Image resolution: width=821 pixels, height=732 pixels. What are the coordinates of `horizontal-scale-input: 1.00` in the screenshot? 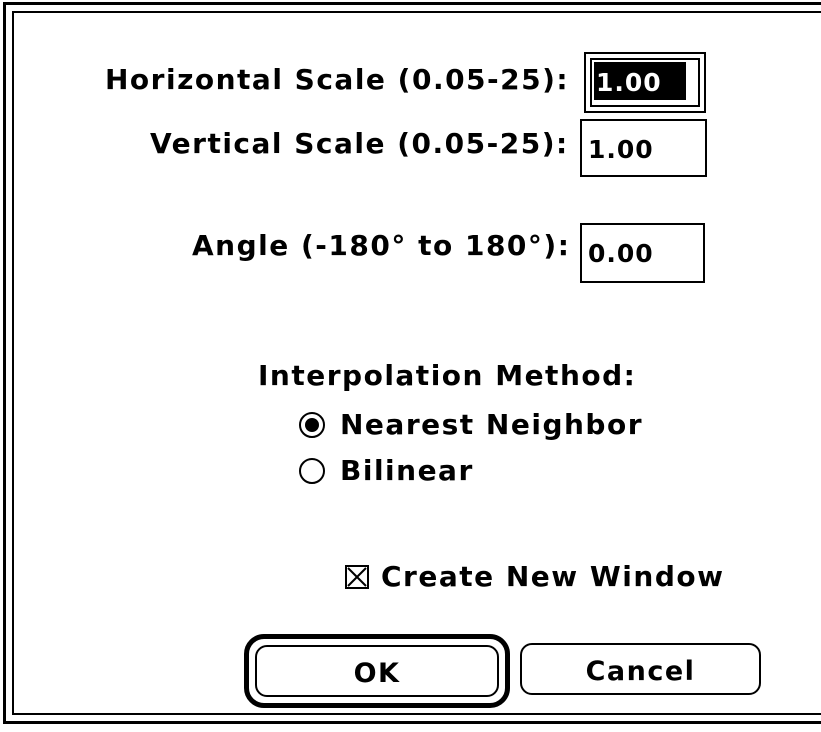 It's located at (645, 82).